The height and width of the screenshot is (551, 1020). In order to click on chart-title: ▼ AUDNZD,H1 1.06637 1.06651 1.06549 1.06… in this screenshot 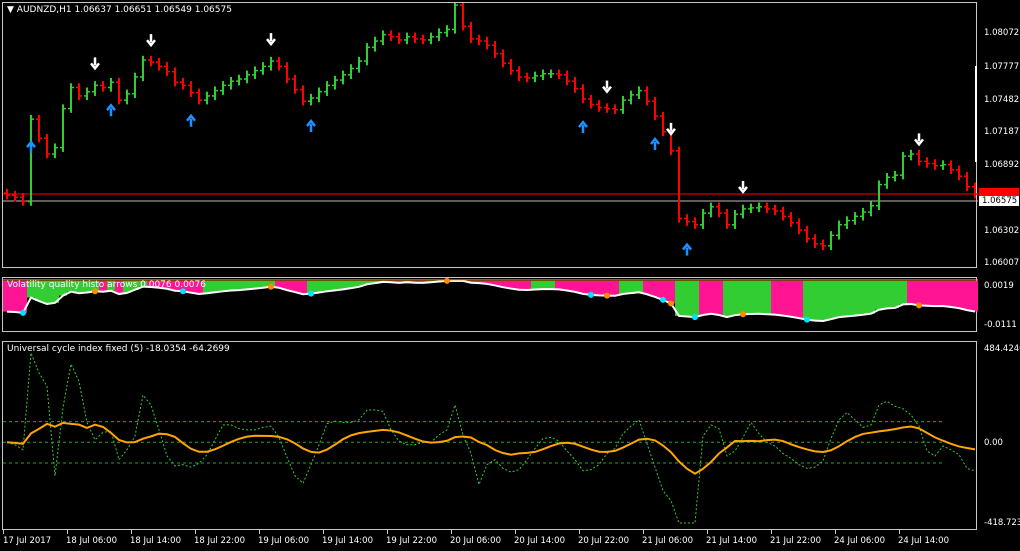, I will do `click(119, 10)`.